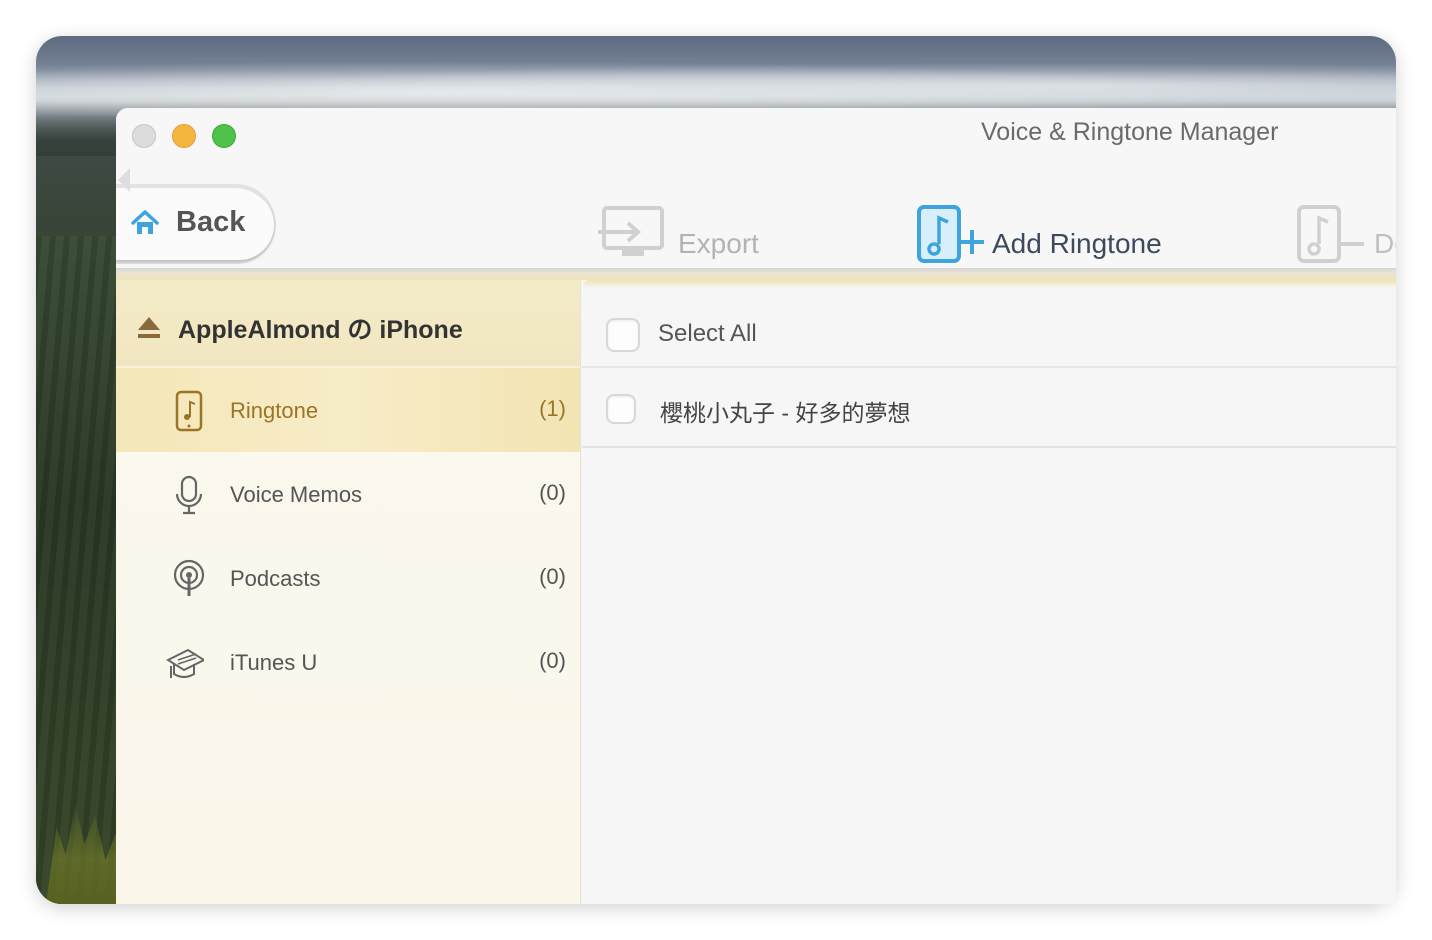  I want to click on list-item: 櫻桃小丸子 - 好多的夢想, so click(989, 407).